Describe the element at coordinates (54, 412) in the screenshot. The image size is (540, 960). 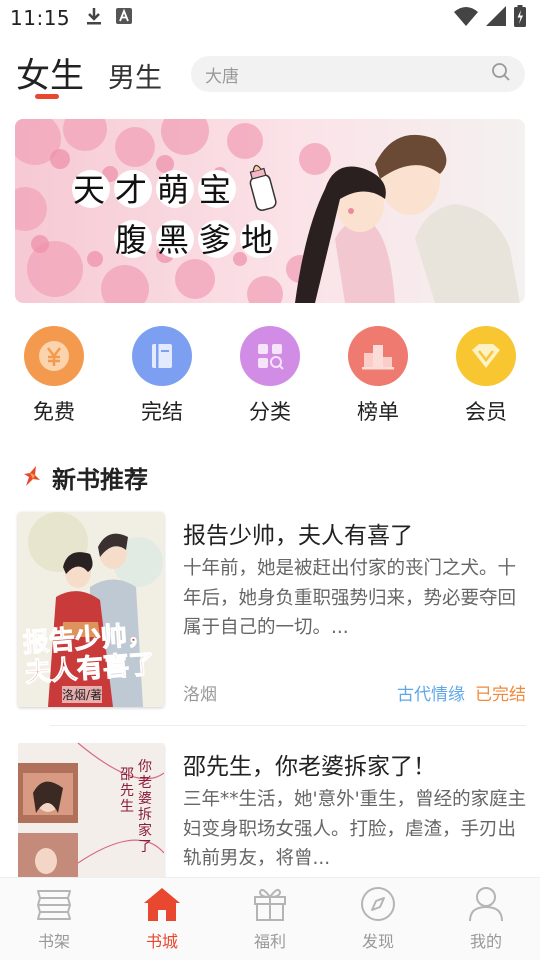
I see `category-label: 免费` at that location.